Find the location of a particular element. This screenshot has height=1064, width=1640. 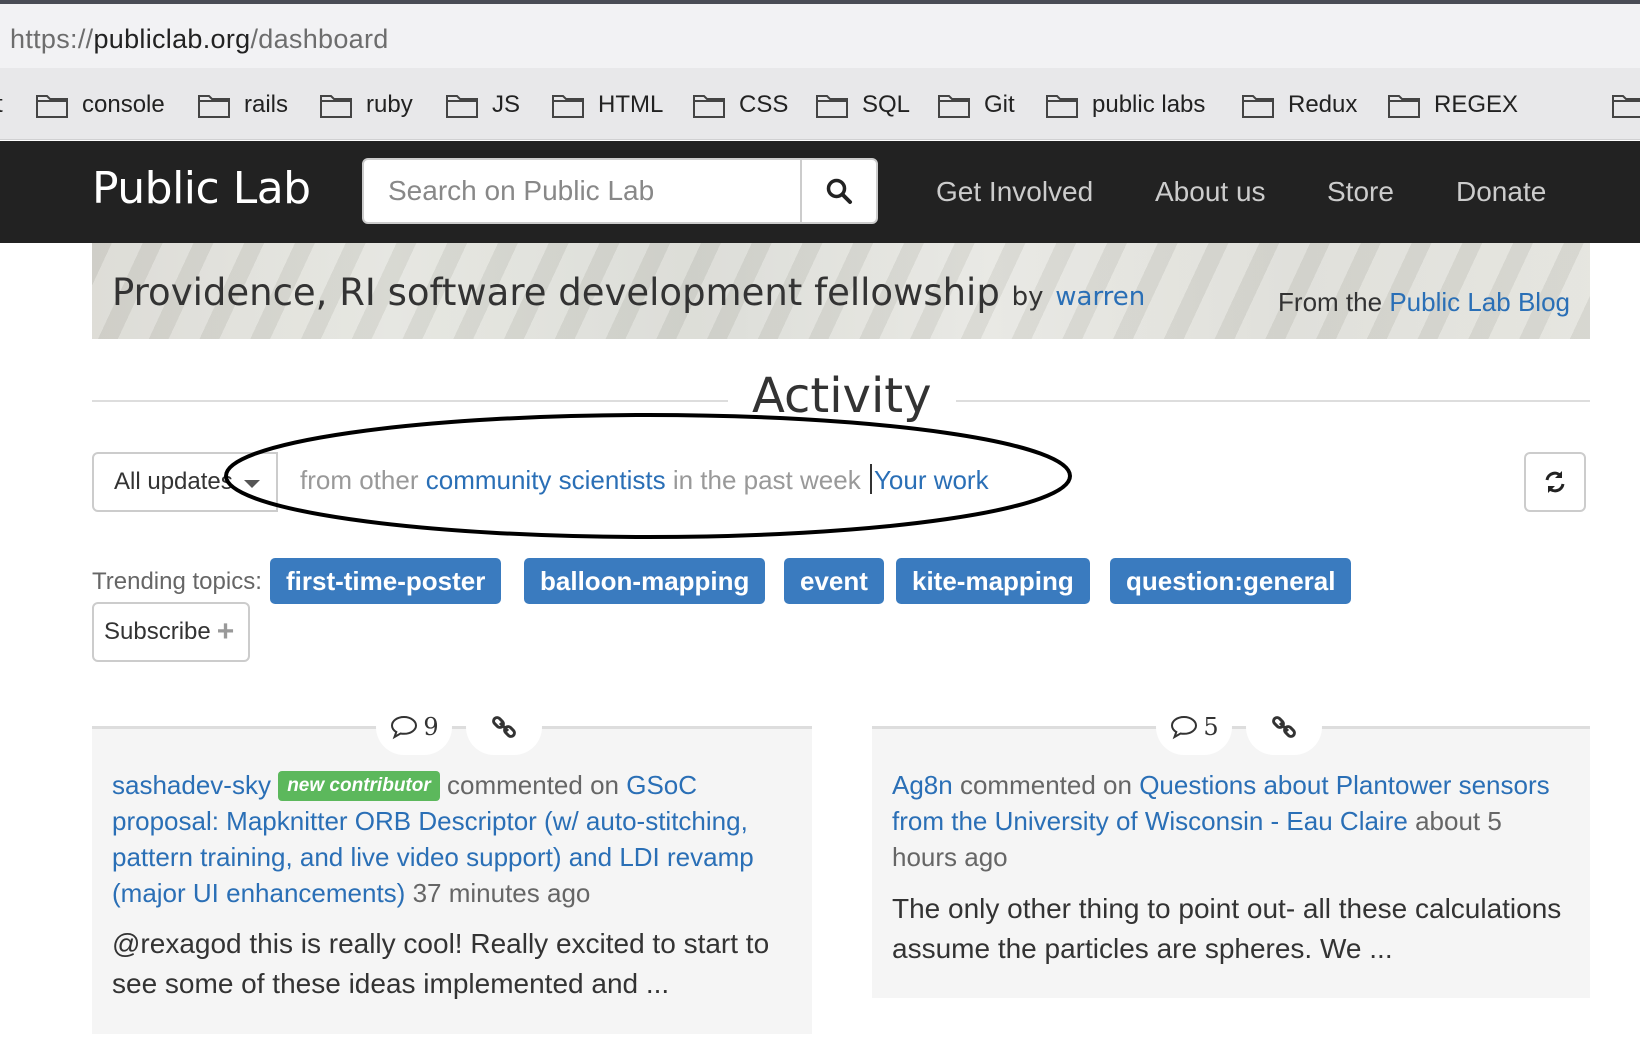

nav-store: Store is located at coordinates (1360, 192).